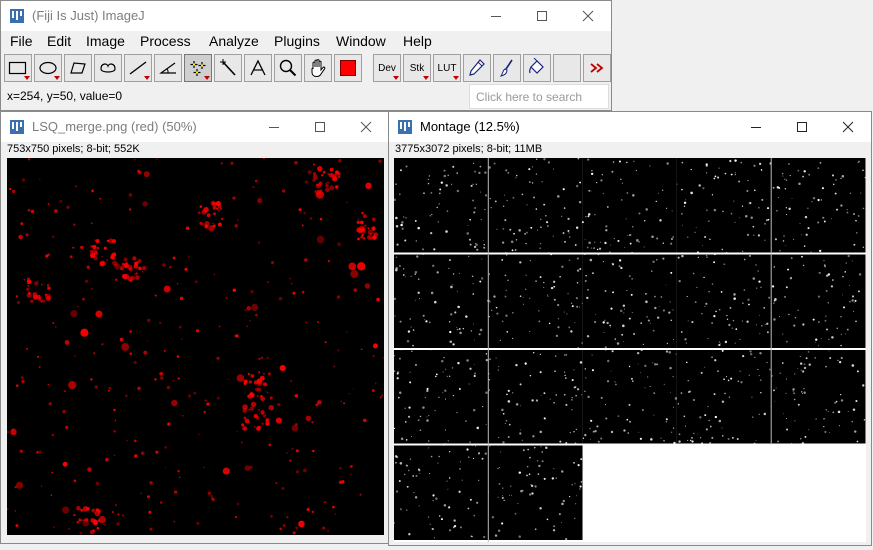 Image resolution: width=873 pixels, height=550 pixels. I want to click on multi-point-icon, so click(198, 68).